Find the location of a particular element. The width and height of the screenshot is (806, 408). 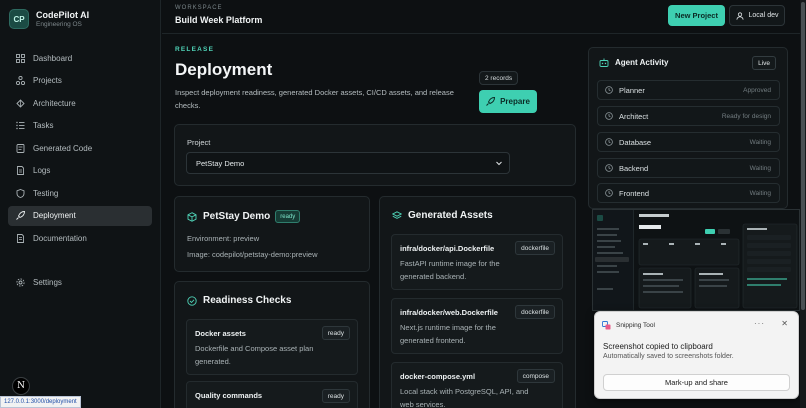

thumbnail-preview-image is located at coordinates (696, 260).